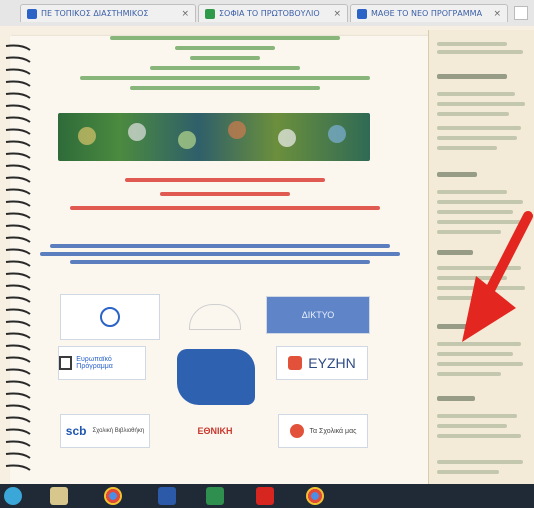 The height and width of the screenshot is (508, 534). I want to click on tab-label: ΣΟΦΙΑ ΤΟ ΠΡΩΤΟΒΟΥΛΙΟ, so click(269, 13).